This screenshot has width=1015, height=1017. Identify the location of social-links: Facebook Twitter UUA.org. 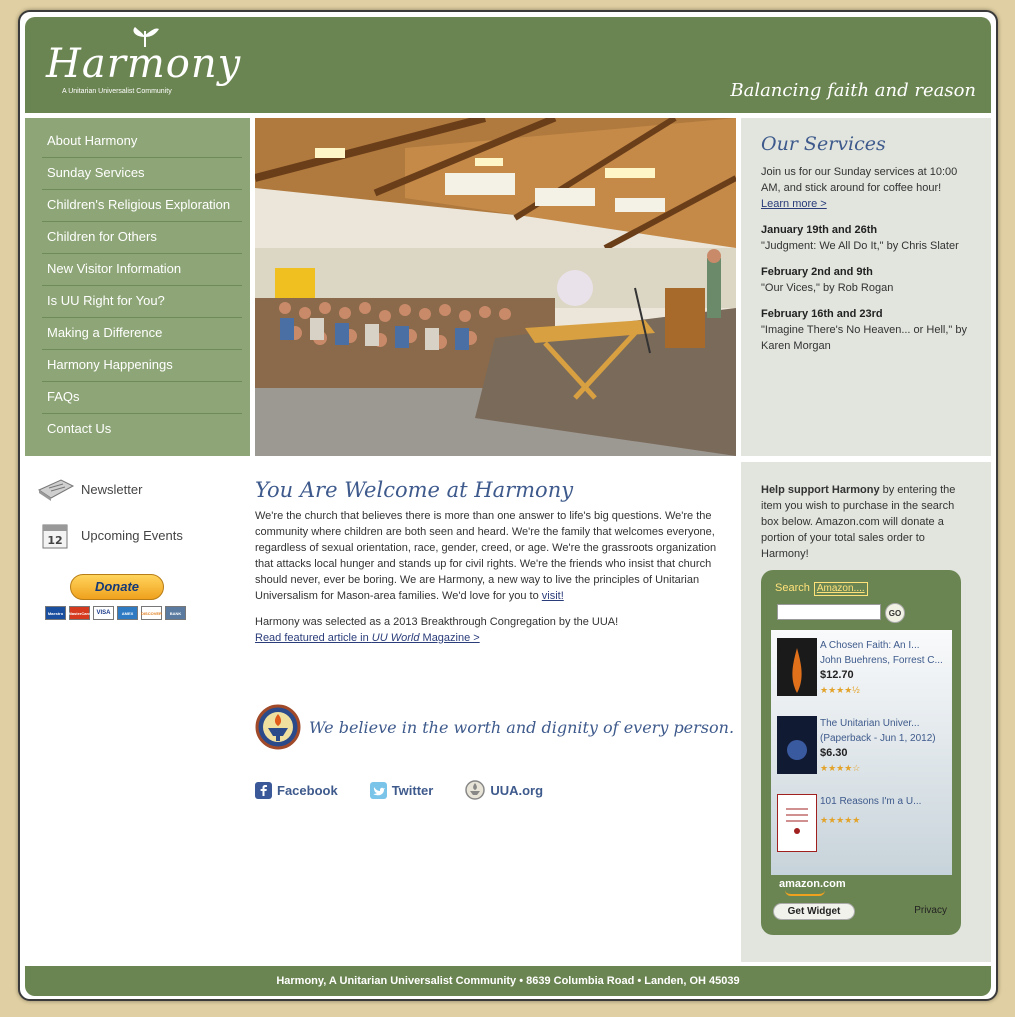
(399, 790).